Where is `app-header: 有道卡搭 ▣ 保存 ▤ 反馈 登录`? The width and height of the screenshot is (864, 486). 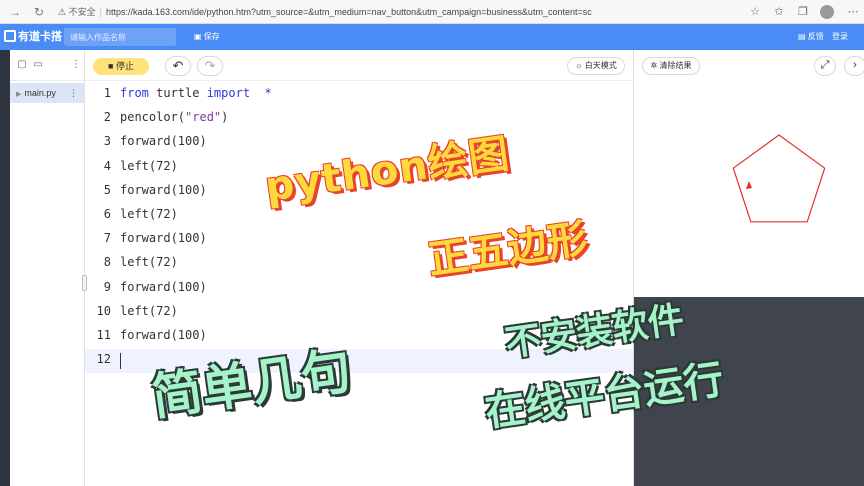 app-header: 有道卡搭 ▣ 保存 ▤ 反馈 登录 is located at coordinates (432, 37).